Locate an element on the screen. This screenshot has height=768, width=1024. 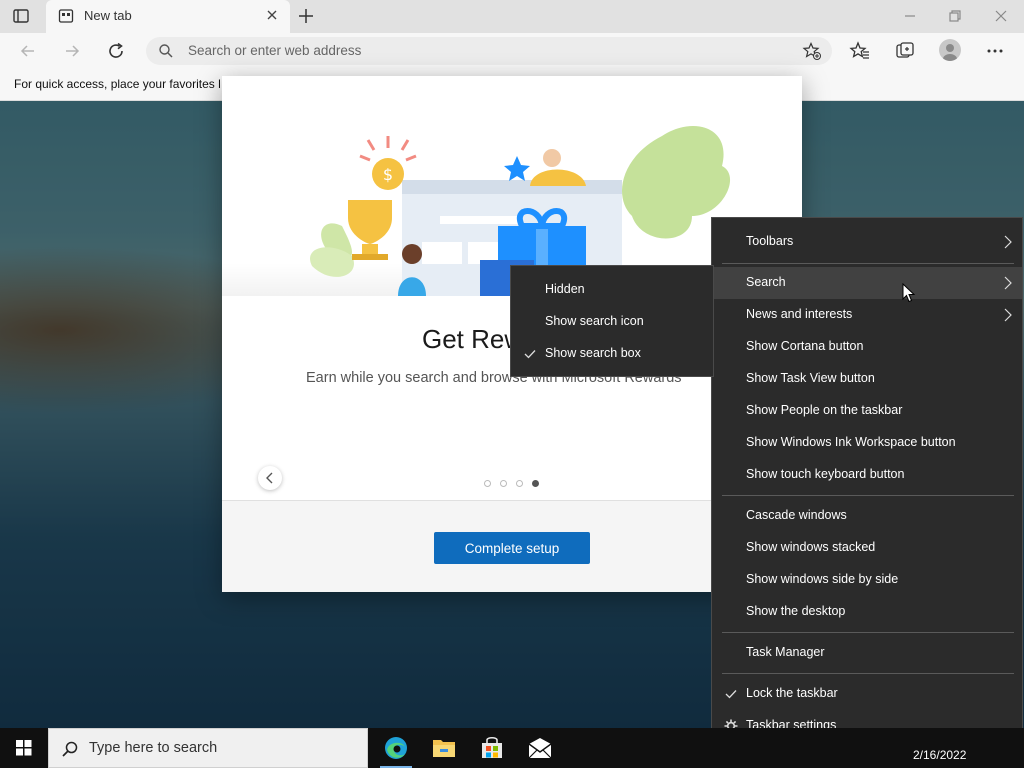
tab-title: New tab is located at coordinates (108, 15).